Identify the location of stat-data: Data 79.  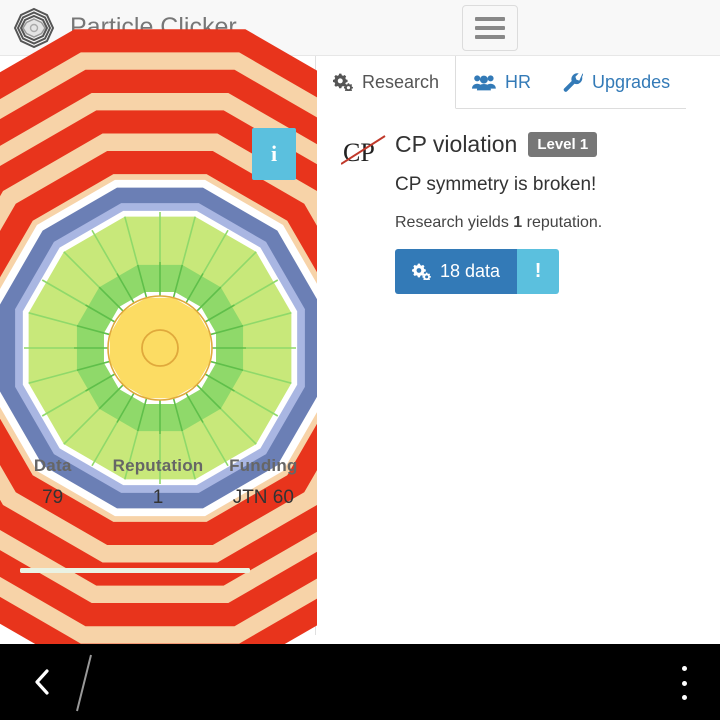
(52, 482).